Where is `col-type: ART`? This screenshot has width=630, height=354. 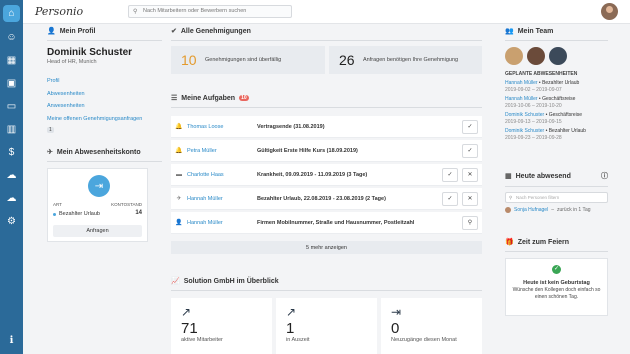
col-type: ART is located at coordinates (57, 204).